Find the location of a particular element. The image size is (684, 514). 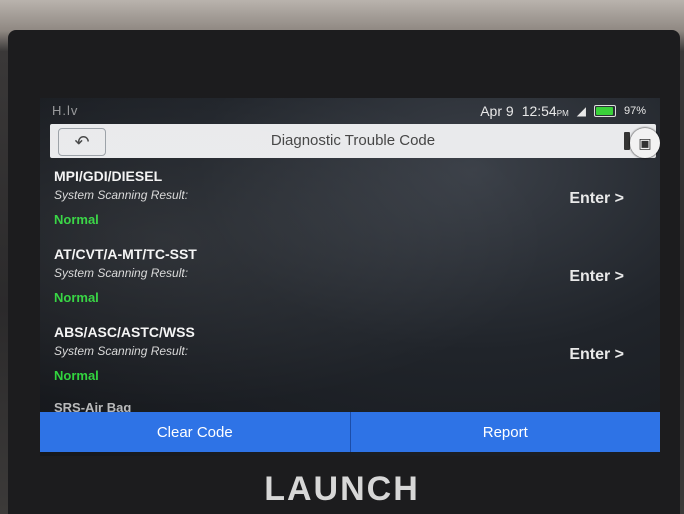

battery-fill is located at coordinates (604, 111).